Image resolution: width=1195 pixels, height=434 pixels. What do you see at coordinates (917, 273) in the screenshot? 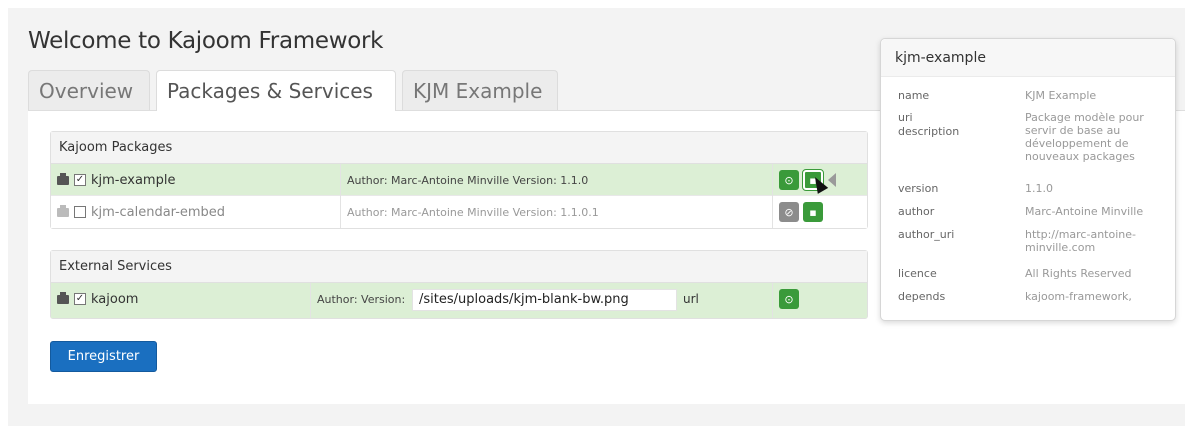
I see `popover-key: licence` at bounding box center [917, 273].